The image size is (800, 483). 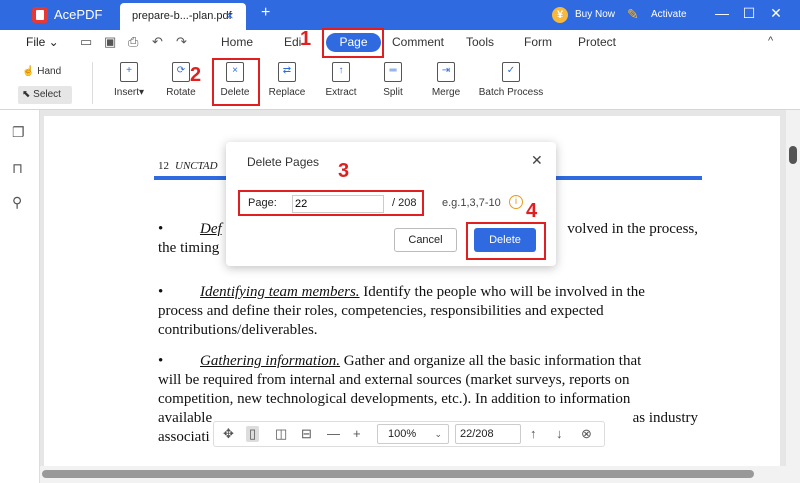 What do you see at coordinates (425, 240) in the screenshot?
I see `cancel-button: Cancel` at bounding box center [425, 240].